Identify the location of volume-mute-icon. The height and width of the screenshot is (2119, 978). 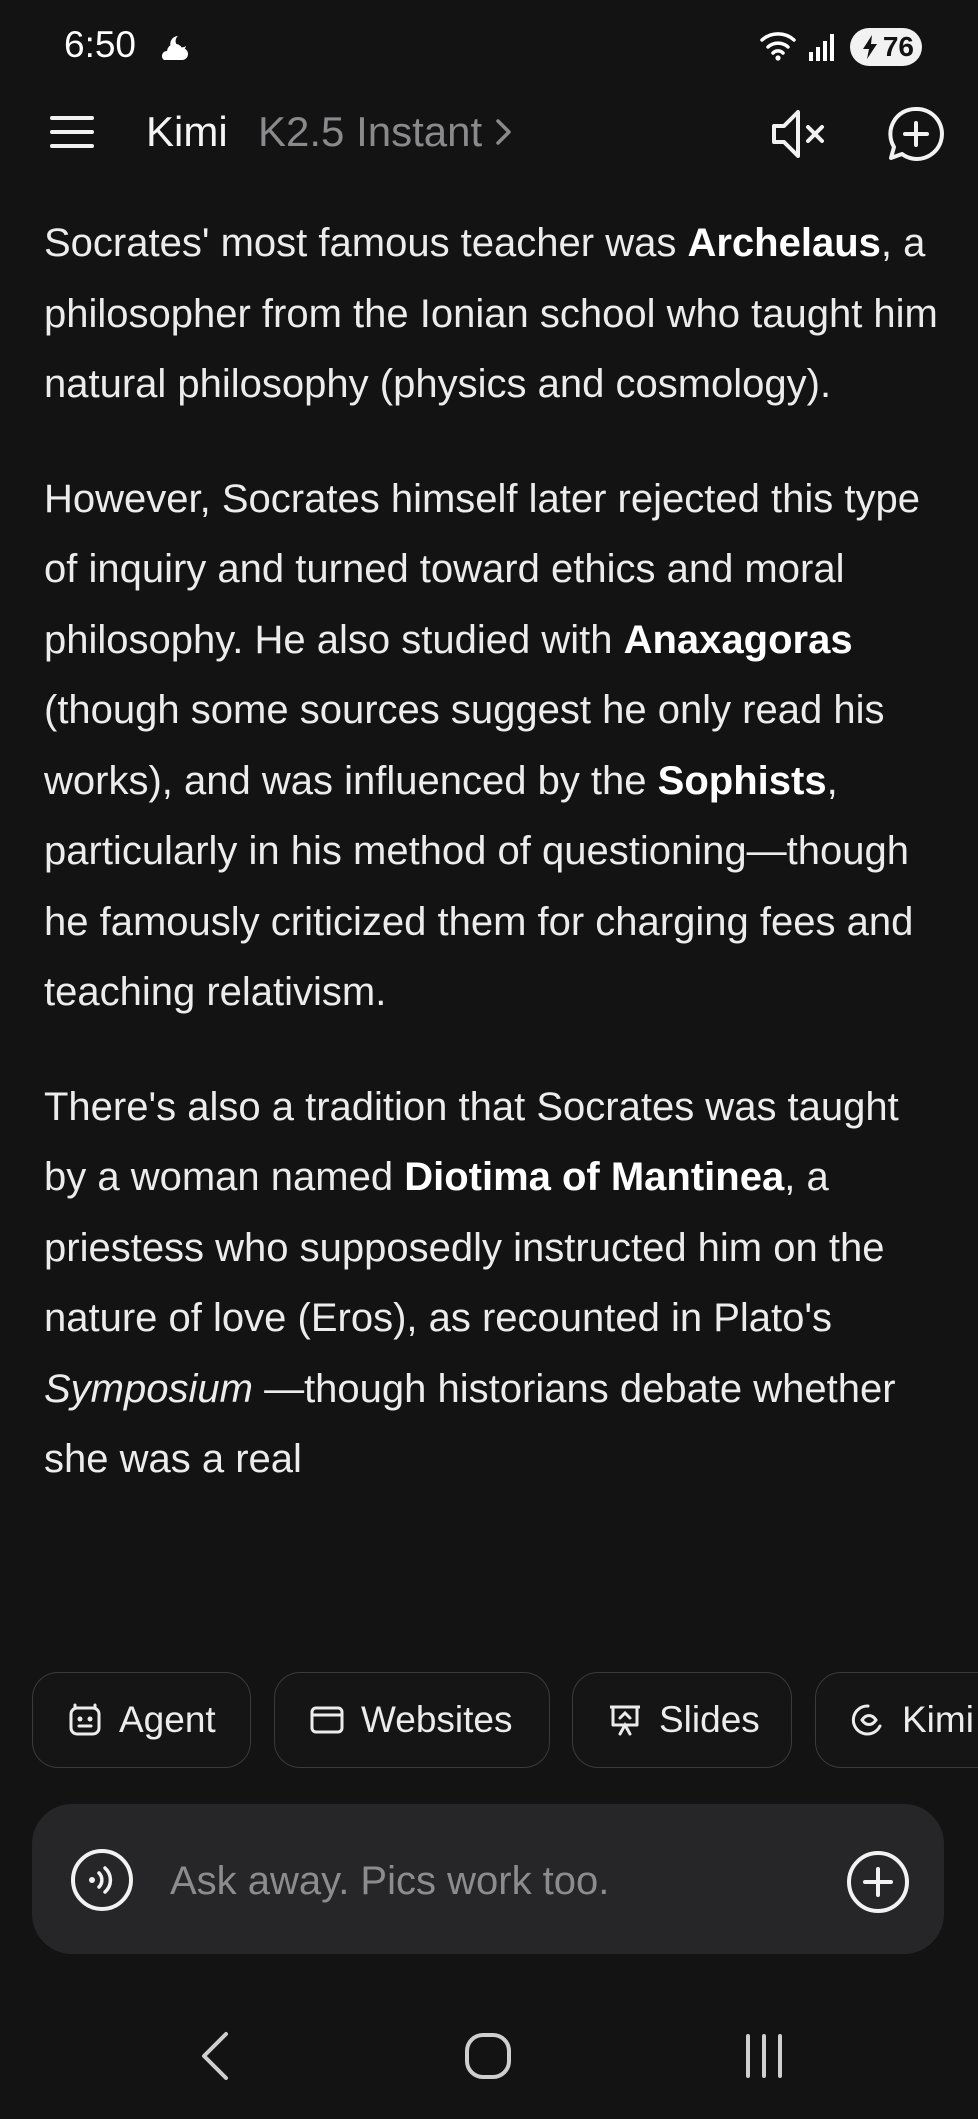
(798, 134).